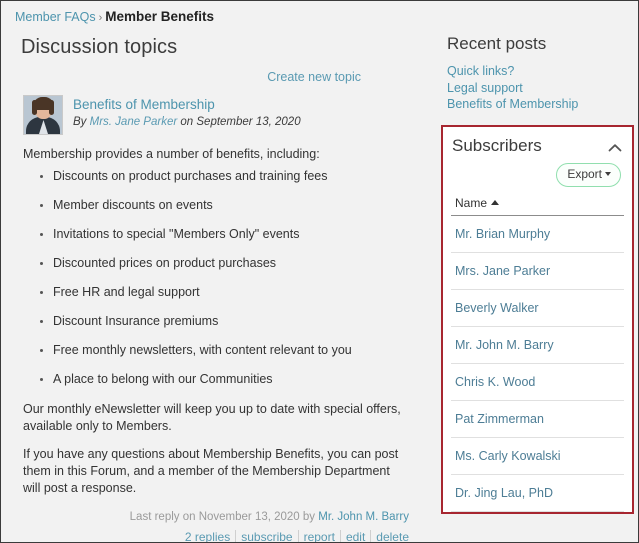 Image resolution: width=639 pixels, height=543 pixels. What do you see at coordinates (608, 173) in the screenshot?
I see `chevron-down-icon` at bounding box center [608, 173].